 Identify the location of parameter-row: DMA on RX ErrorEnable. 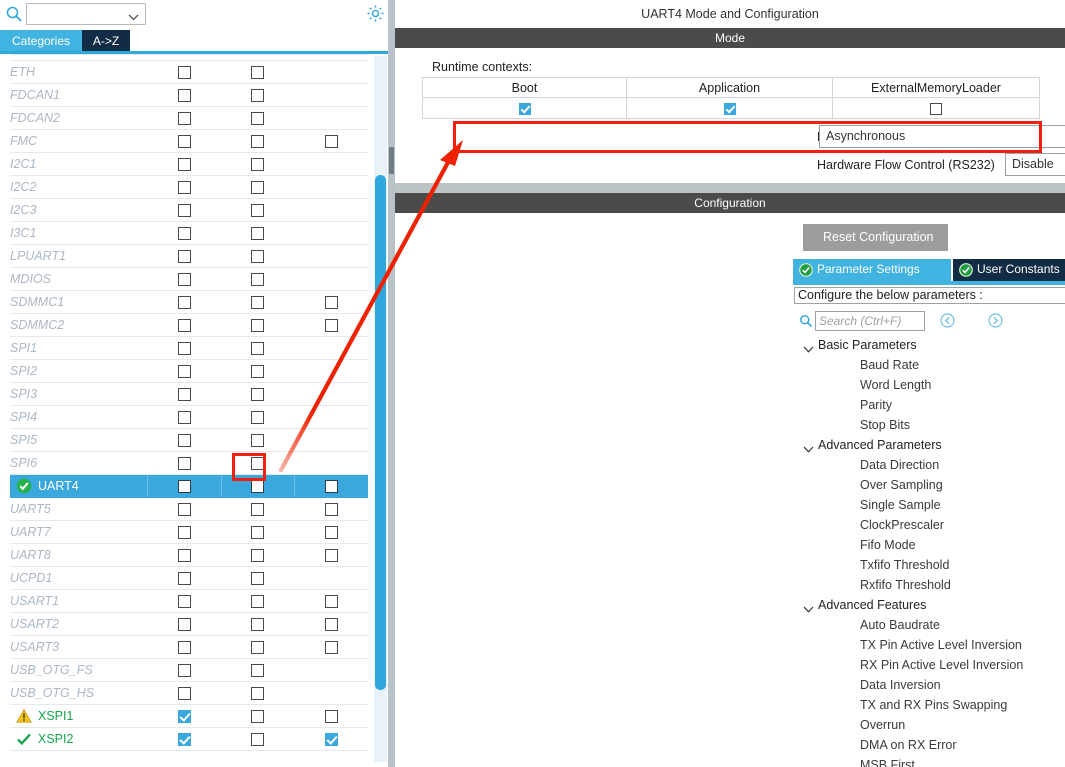
(929, 746).